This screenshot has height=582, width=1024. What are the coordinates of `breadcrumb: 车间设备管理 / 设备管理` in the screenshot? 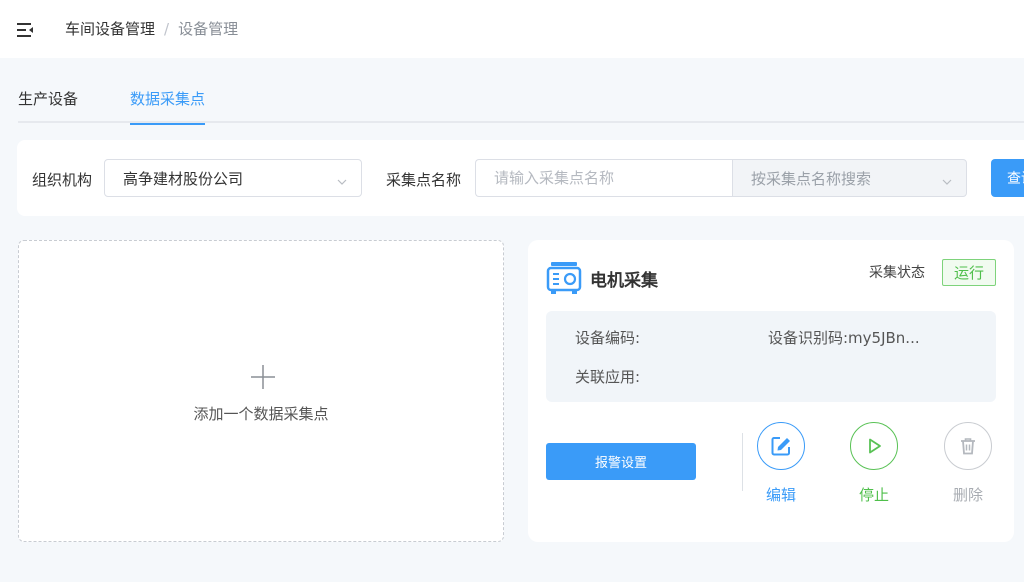 It's located at (151, 28).